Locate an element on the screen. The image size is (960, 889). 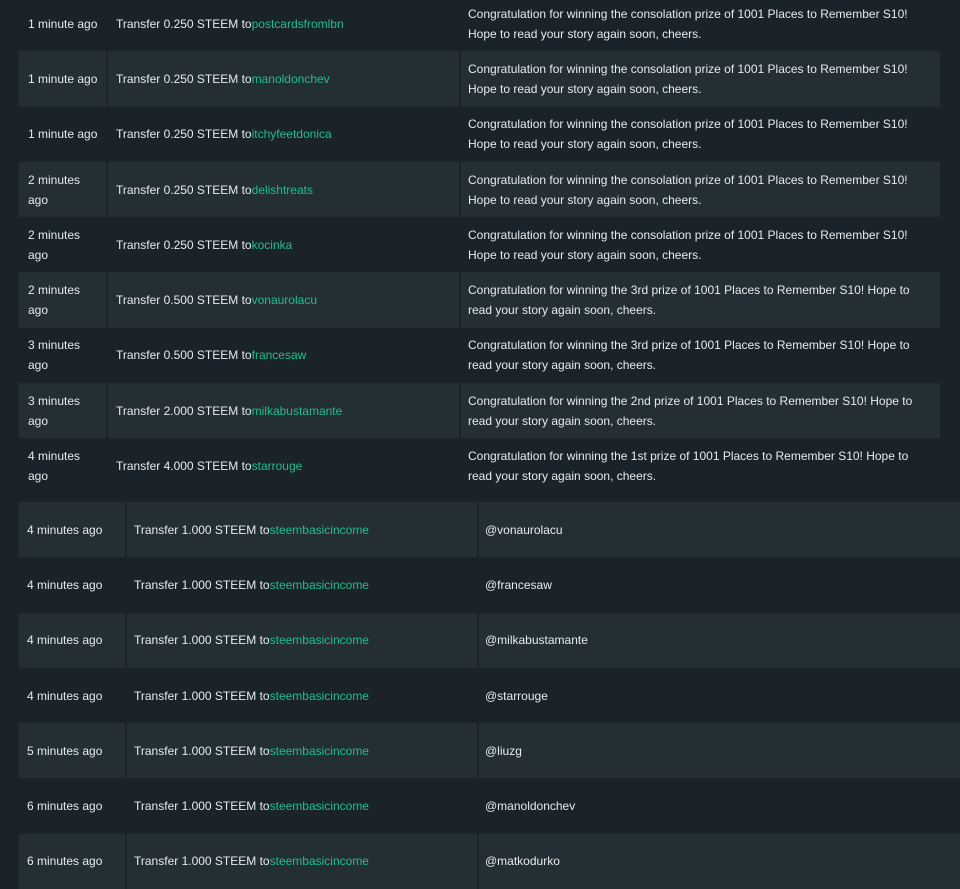
operation: Transfer 0.250 STEEM to kocinka is located at coordinates (282, 245).